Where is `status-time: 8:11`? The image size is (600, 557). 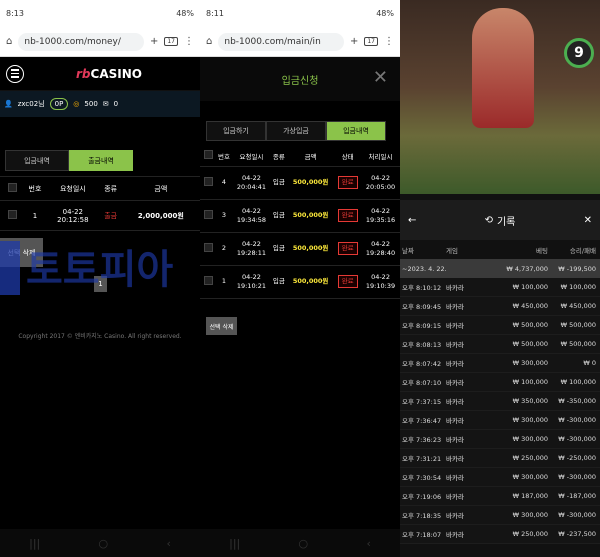
status-time: 8:11 is located at coordinates (215, 13).